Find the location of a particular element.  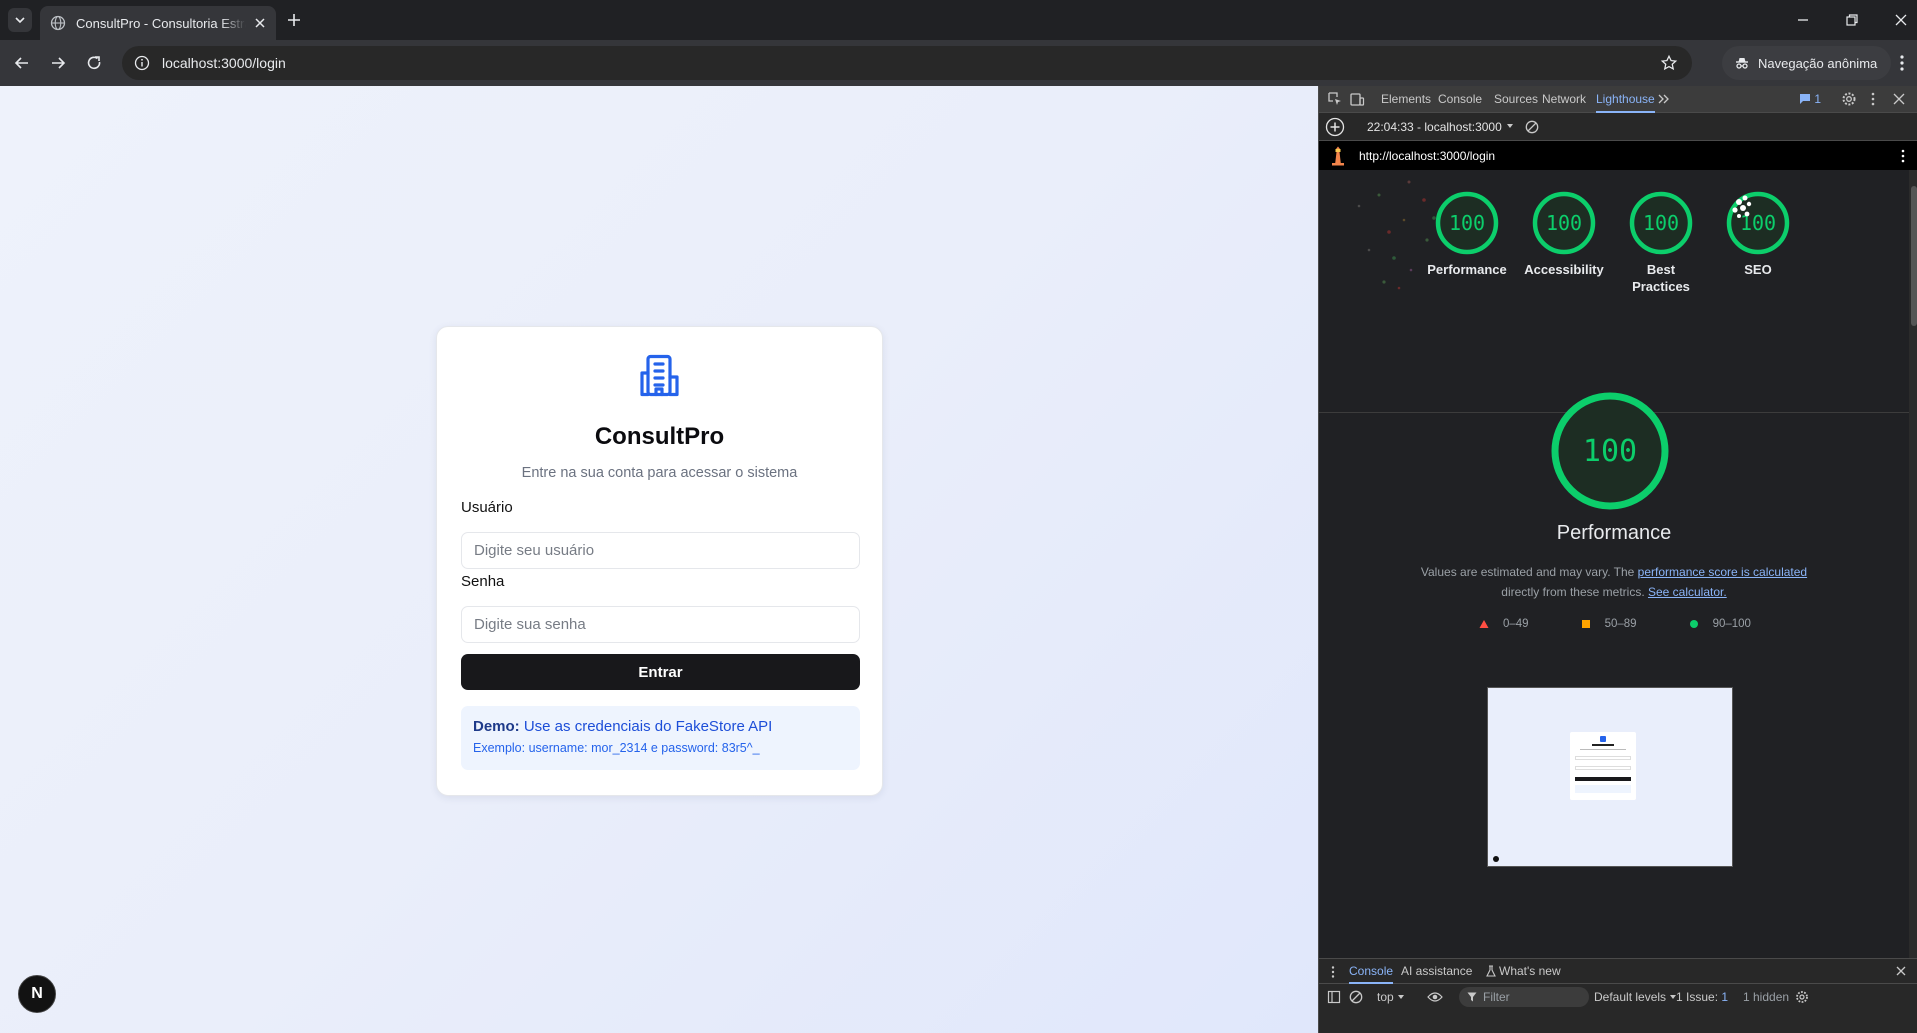

brand-title: ConsultPro is located at coordinates (659, 436).